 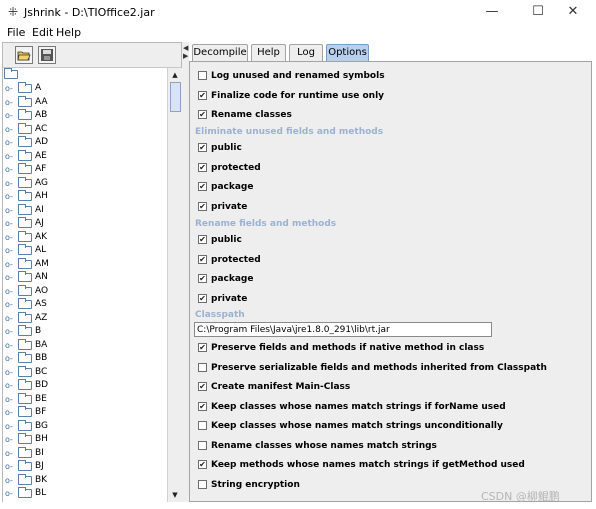 What do you see at coordinates (185, 48) in the screenshot?
I see `collapse-left-icon: ◀` at bounding box center [185, 48].